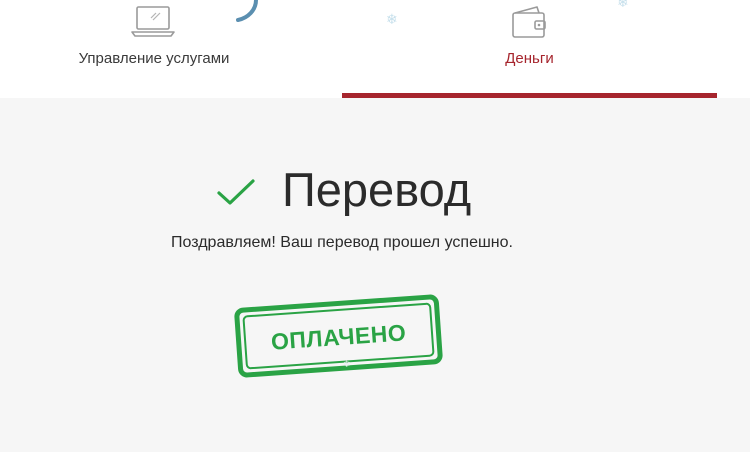 The height and width of the screenshot is (452, 750). What do you see at coordinates (529, 58) in the screenshot?
I see `tab-label: Деньги` at bounding box center [529, 58].